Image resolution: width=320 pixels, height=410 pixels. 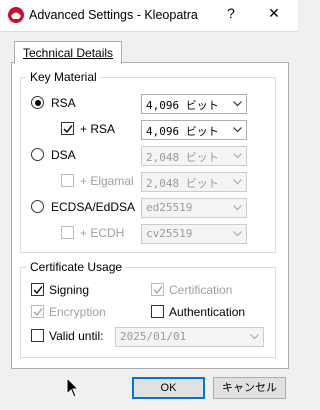 What do you see at coordinates (102, 233) in the screenshot?
I see `ecdh-label: + ECDH` at bounding box center [102, 233].